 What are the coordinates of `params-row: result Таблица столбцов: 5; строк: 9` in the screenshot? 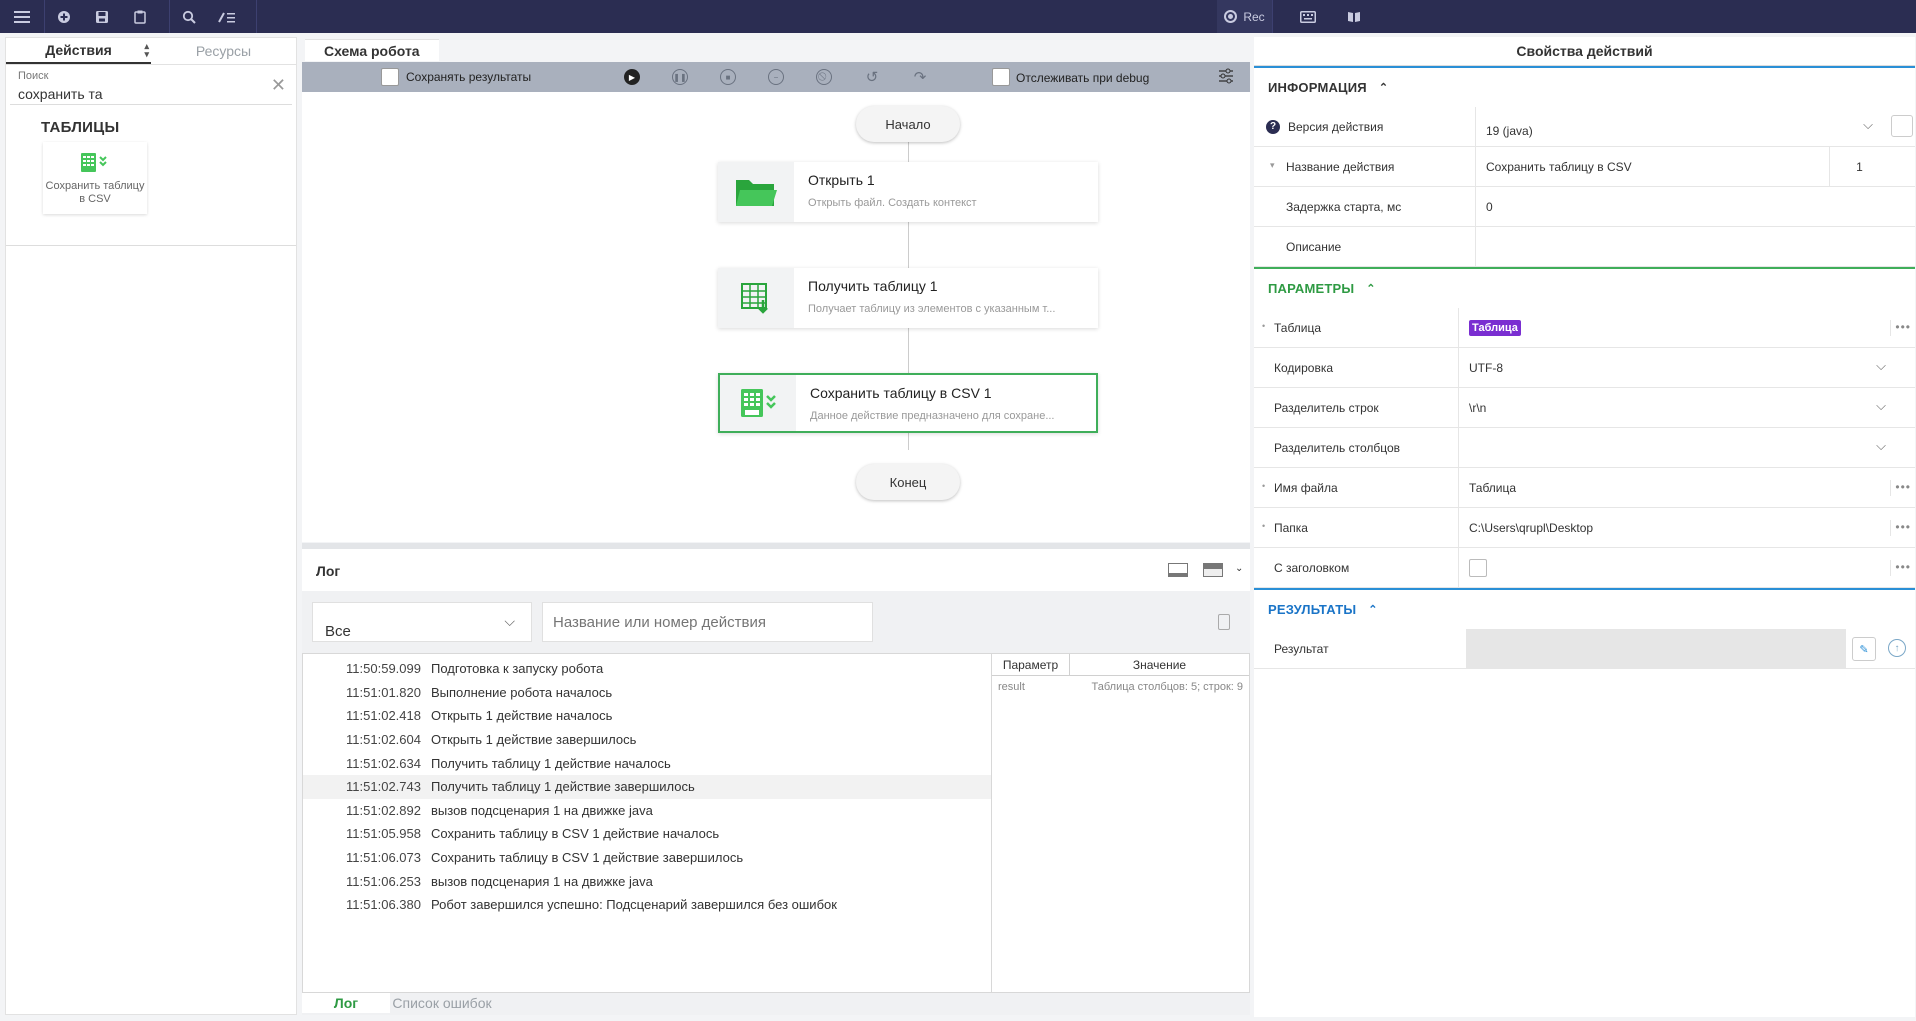 It's located at (1120, 687).